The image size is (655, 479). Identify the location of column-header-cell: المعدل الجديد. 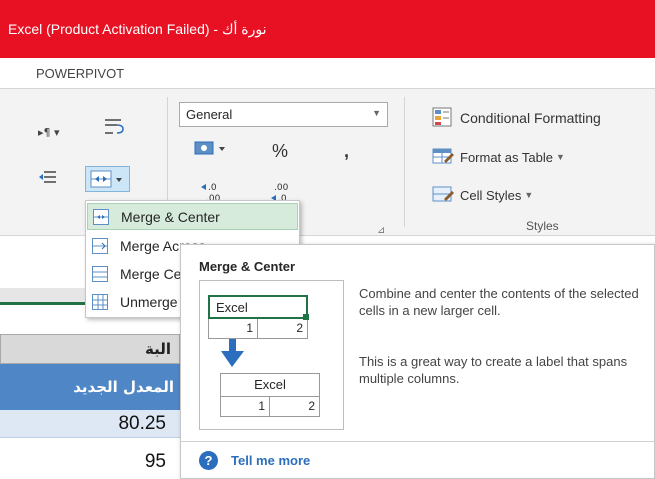
(90, 387).